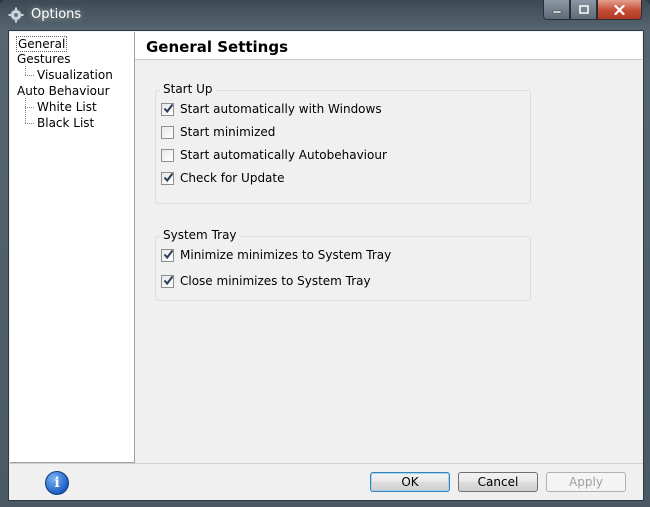 The width and height of the screenshot is (650, 507). What do you see at coordinates (232, 178) in the screenshot?
I see `check-for-update-label: Check for Update` at bounding box center [232, 178].